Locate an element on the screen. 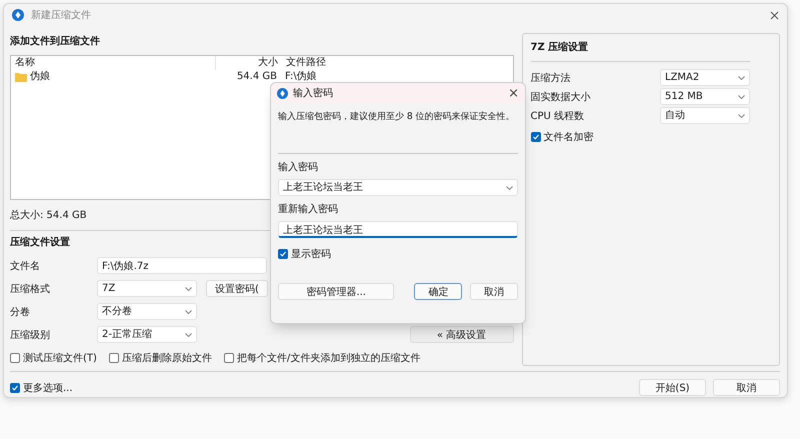  dropdown: 7Z is located at coordinates (147, 288).